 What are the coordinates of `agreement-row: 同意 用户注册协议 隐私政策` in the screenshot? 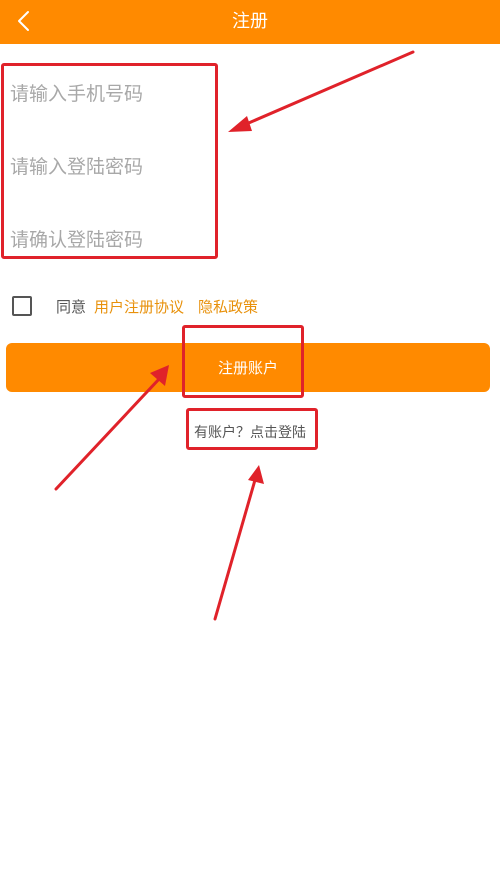 It's located at (142, 306).